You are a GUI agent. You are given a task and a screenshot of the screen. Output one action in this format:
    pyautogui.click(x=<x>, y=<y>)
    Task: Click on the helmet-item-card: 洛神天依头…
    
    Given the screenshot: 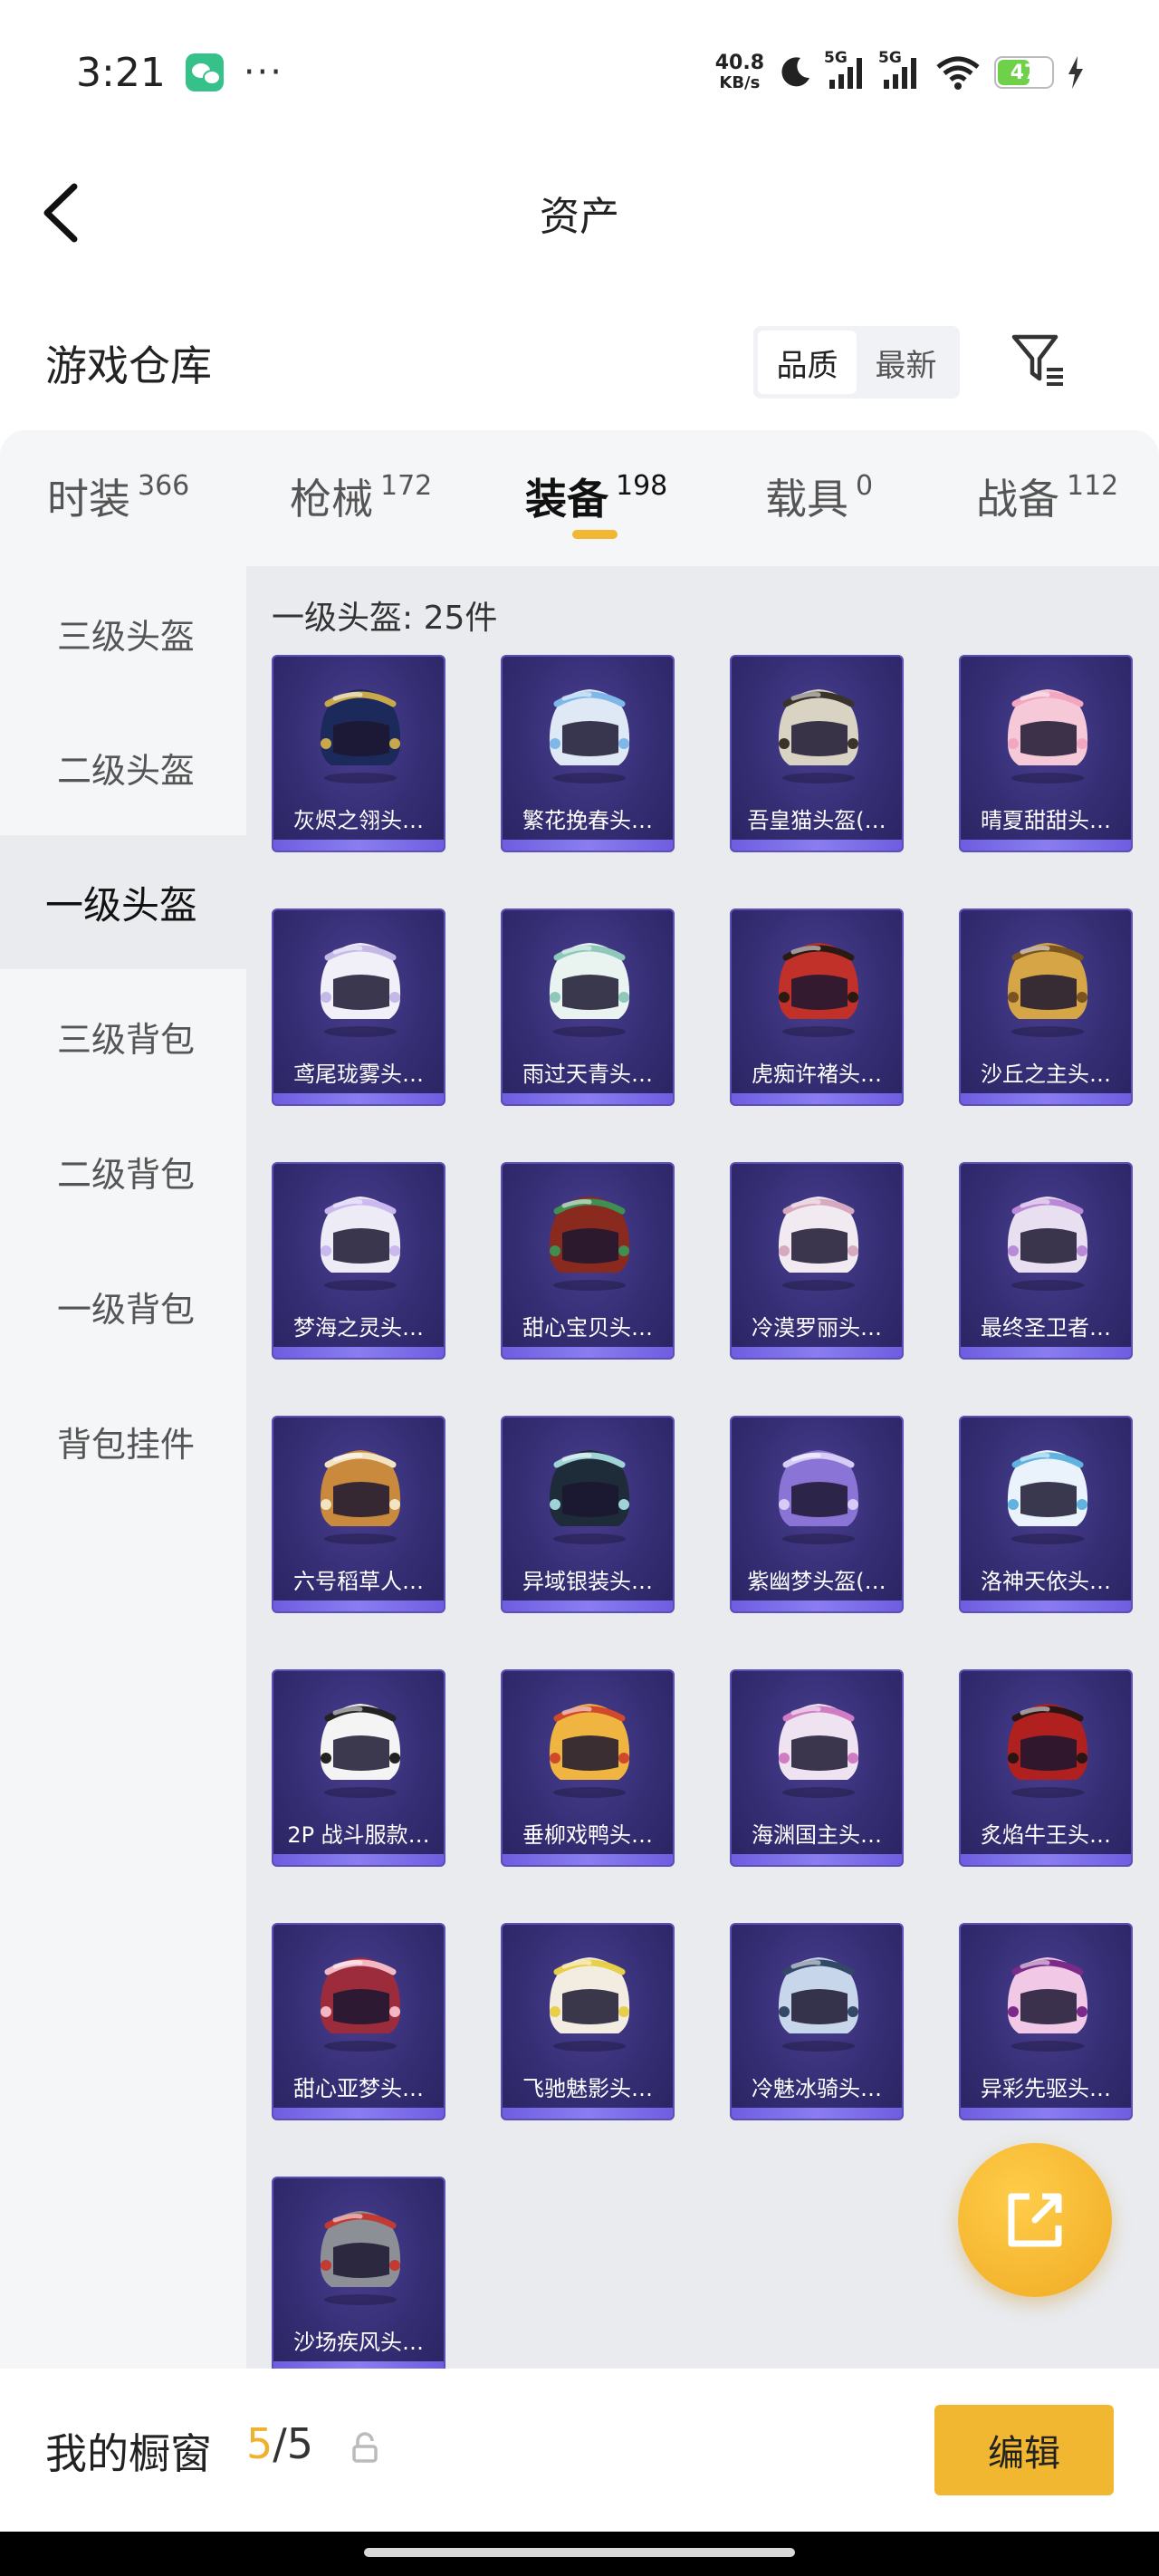 What is the action you would take?
    pyautogui.click(x=1046, y=1514)
    